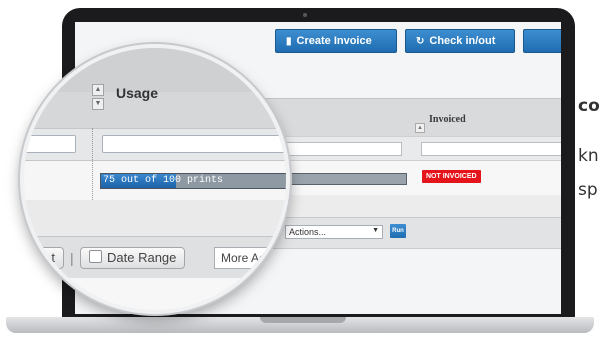 The height and width of the screenshot is (351, 600). Describe the element at coordinates (447, 119) in the screenshot. I see `column-header-invoiced: Invoiced` at that location.